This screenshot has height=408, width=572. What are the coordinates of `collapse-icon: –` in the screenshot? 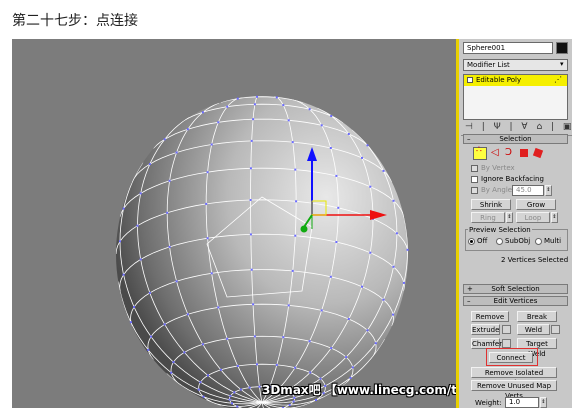 It's located at (469, 301).